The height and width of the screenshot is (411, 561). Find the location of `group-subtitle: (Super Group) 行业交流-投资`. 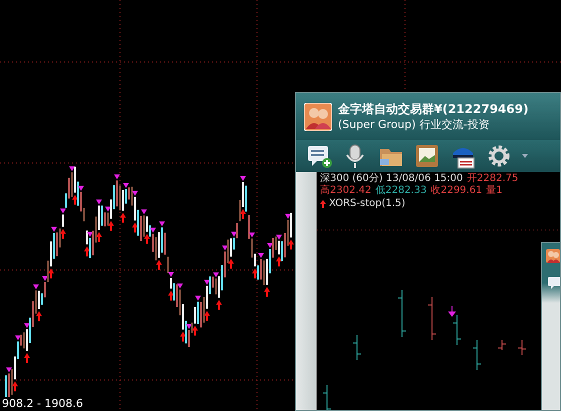

group-subtitle: (Super Group) 行业交流-投资 is located at coordinates (414, 124).